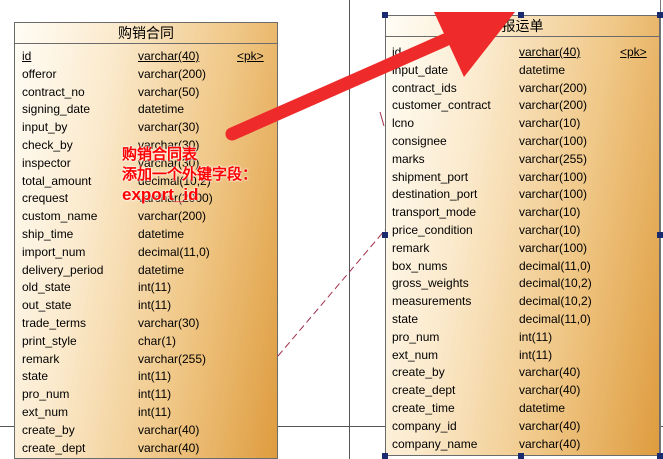  Describe the element at coordinates (160, 154) in the screenshot. I see `annotation-line-1: 购销合同表` at that location.